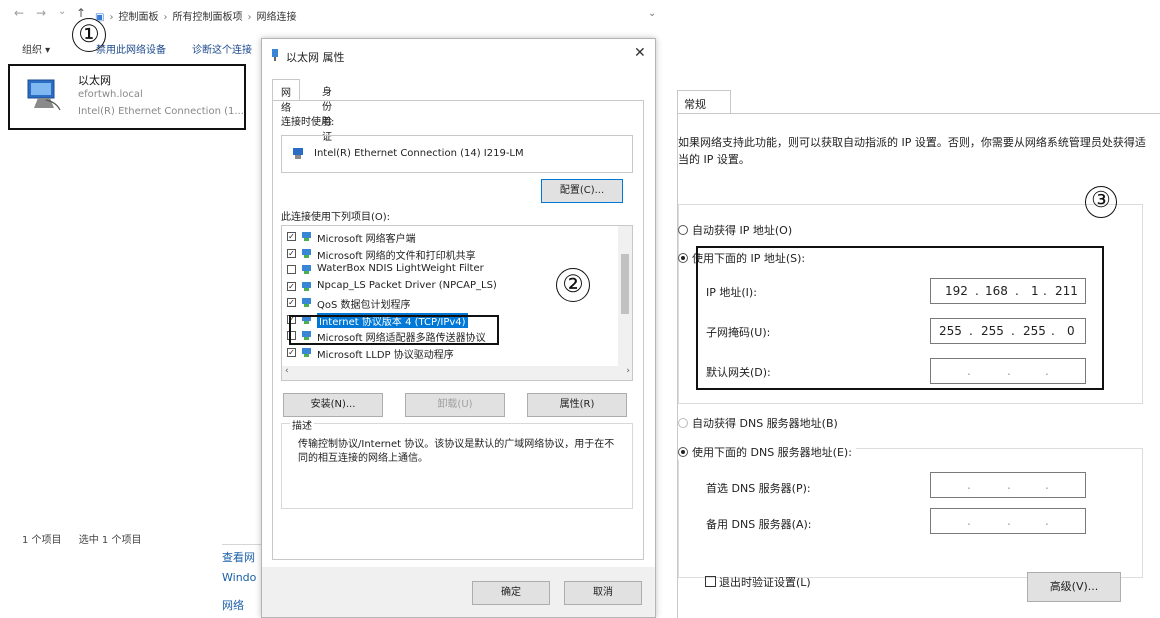  Describe the element at coordinates (396, 256) in the screenshot. I see `list-item-label: Microsoft 网络的文件和打印机共享` at that location.